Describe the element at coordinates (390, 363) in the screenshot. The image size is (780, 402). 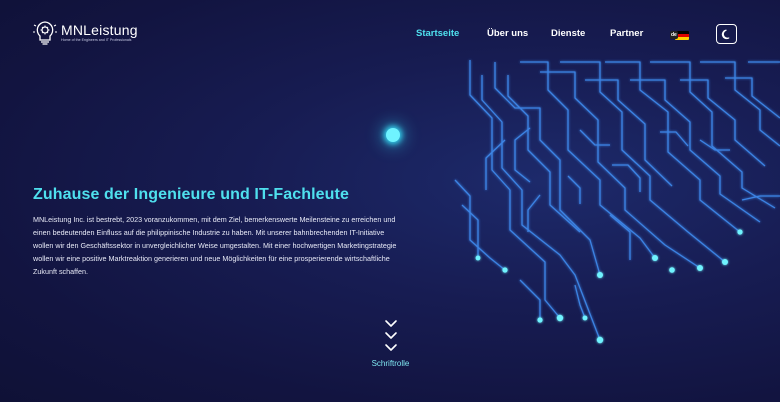
I see `scroll-label: Schriftrolle` at that location.